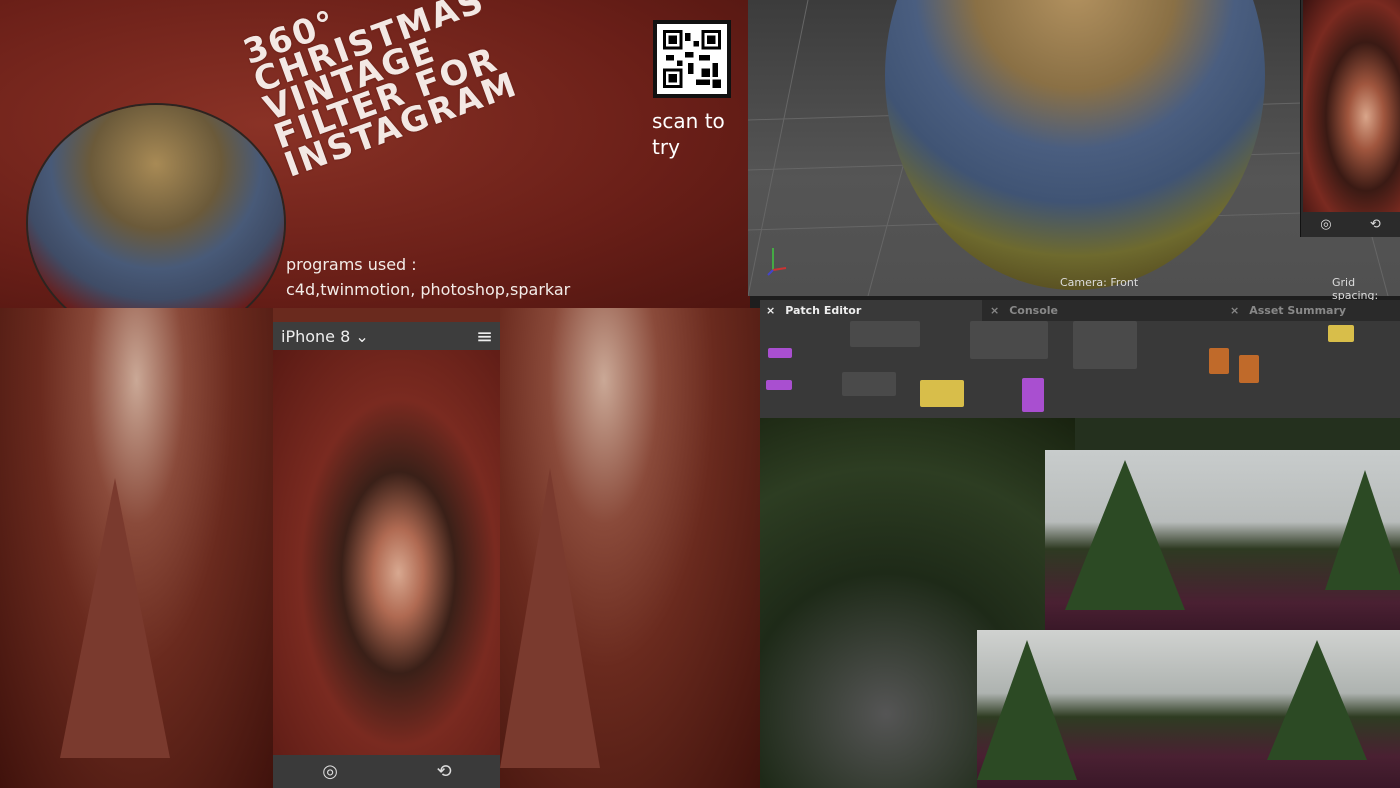 This screenshot has height=788, width=1400. I want to click on sphere-render, so click(156, 223).